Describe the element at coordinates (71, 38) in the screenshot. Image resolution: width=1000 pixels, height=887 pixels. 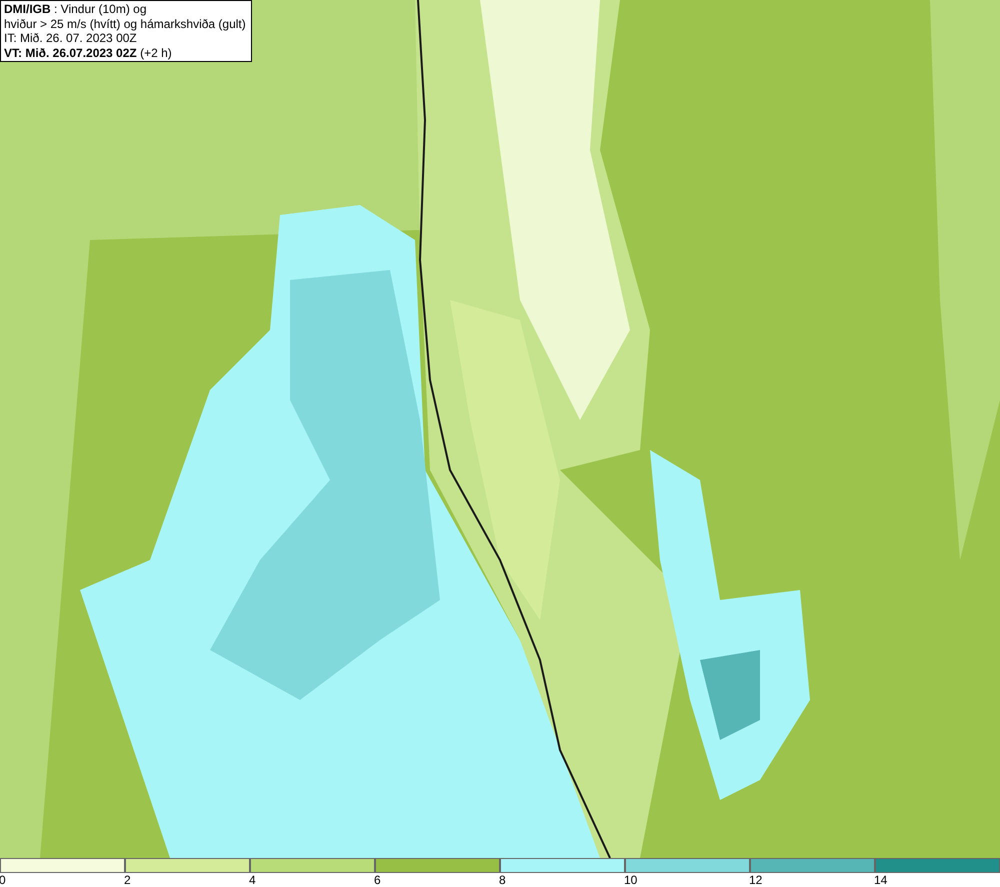
I see `info-text: IT: Mið. 26. 07. 2023 00Z` at that location.